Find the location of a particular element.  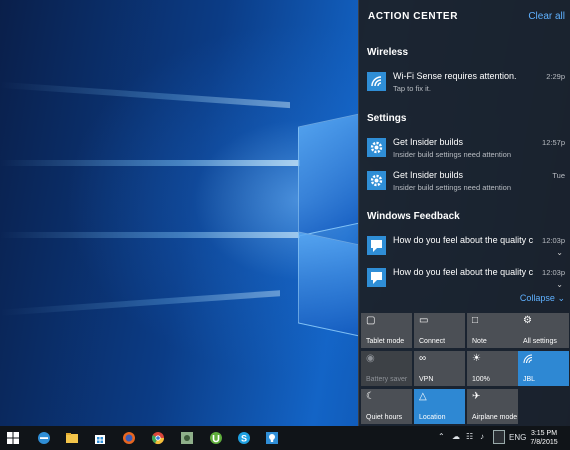

tile-label: Battery saver is located at coordinates (387, 379).